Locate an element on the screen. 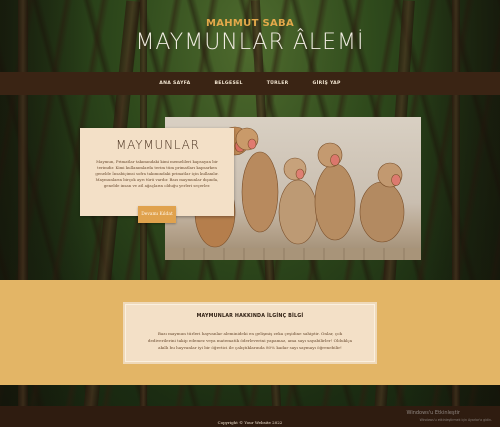 This screenshot has height=427, width=500. nav-item-home: ANA SAYFA is located at coordinates (174, 83).